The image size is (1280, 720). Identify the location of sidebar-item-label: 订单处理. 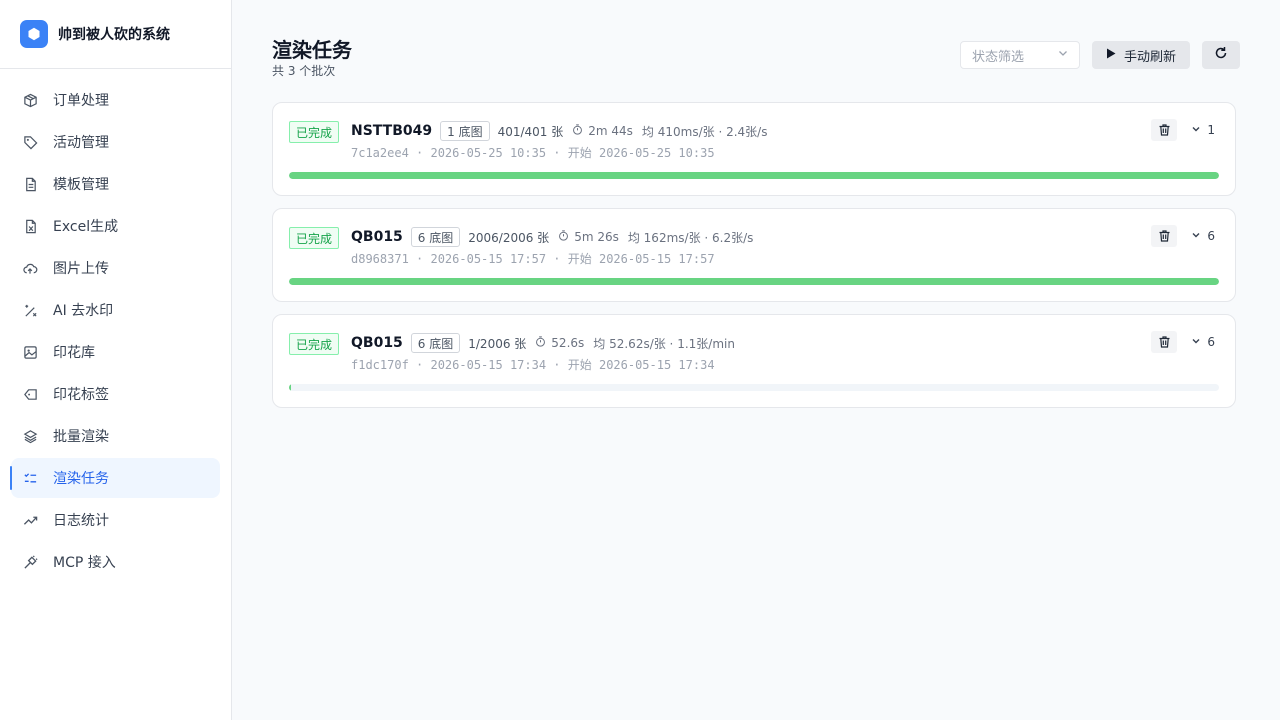
(81, 101).